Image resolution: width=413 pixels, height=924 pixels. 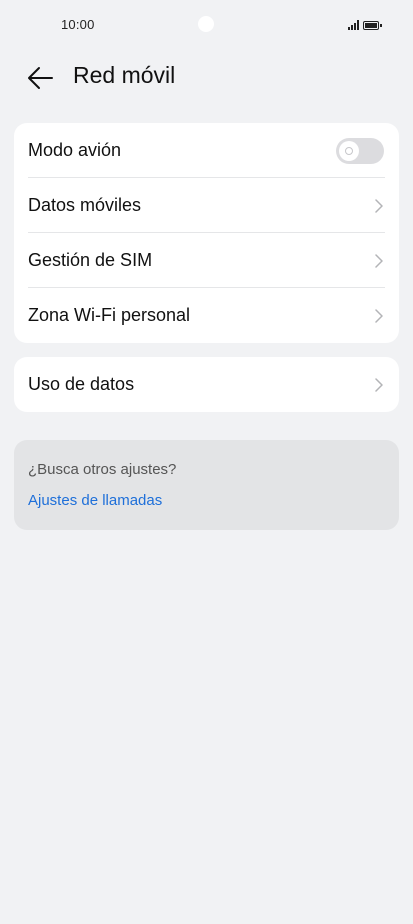 I want to click on toggle-knob, so click(x=349, y=151).